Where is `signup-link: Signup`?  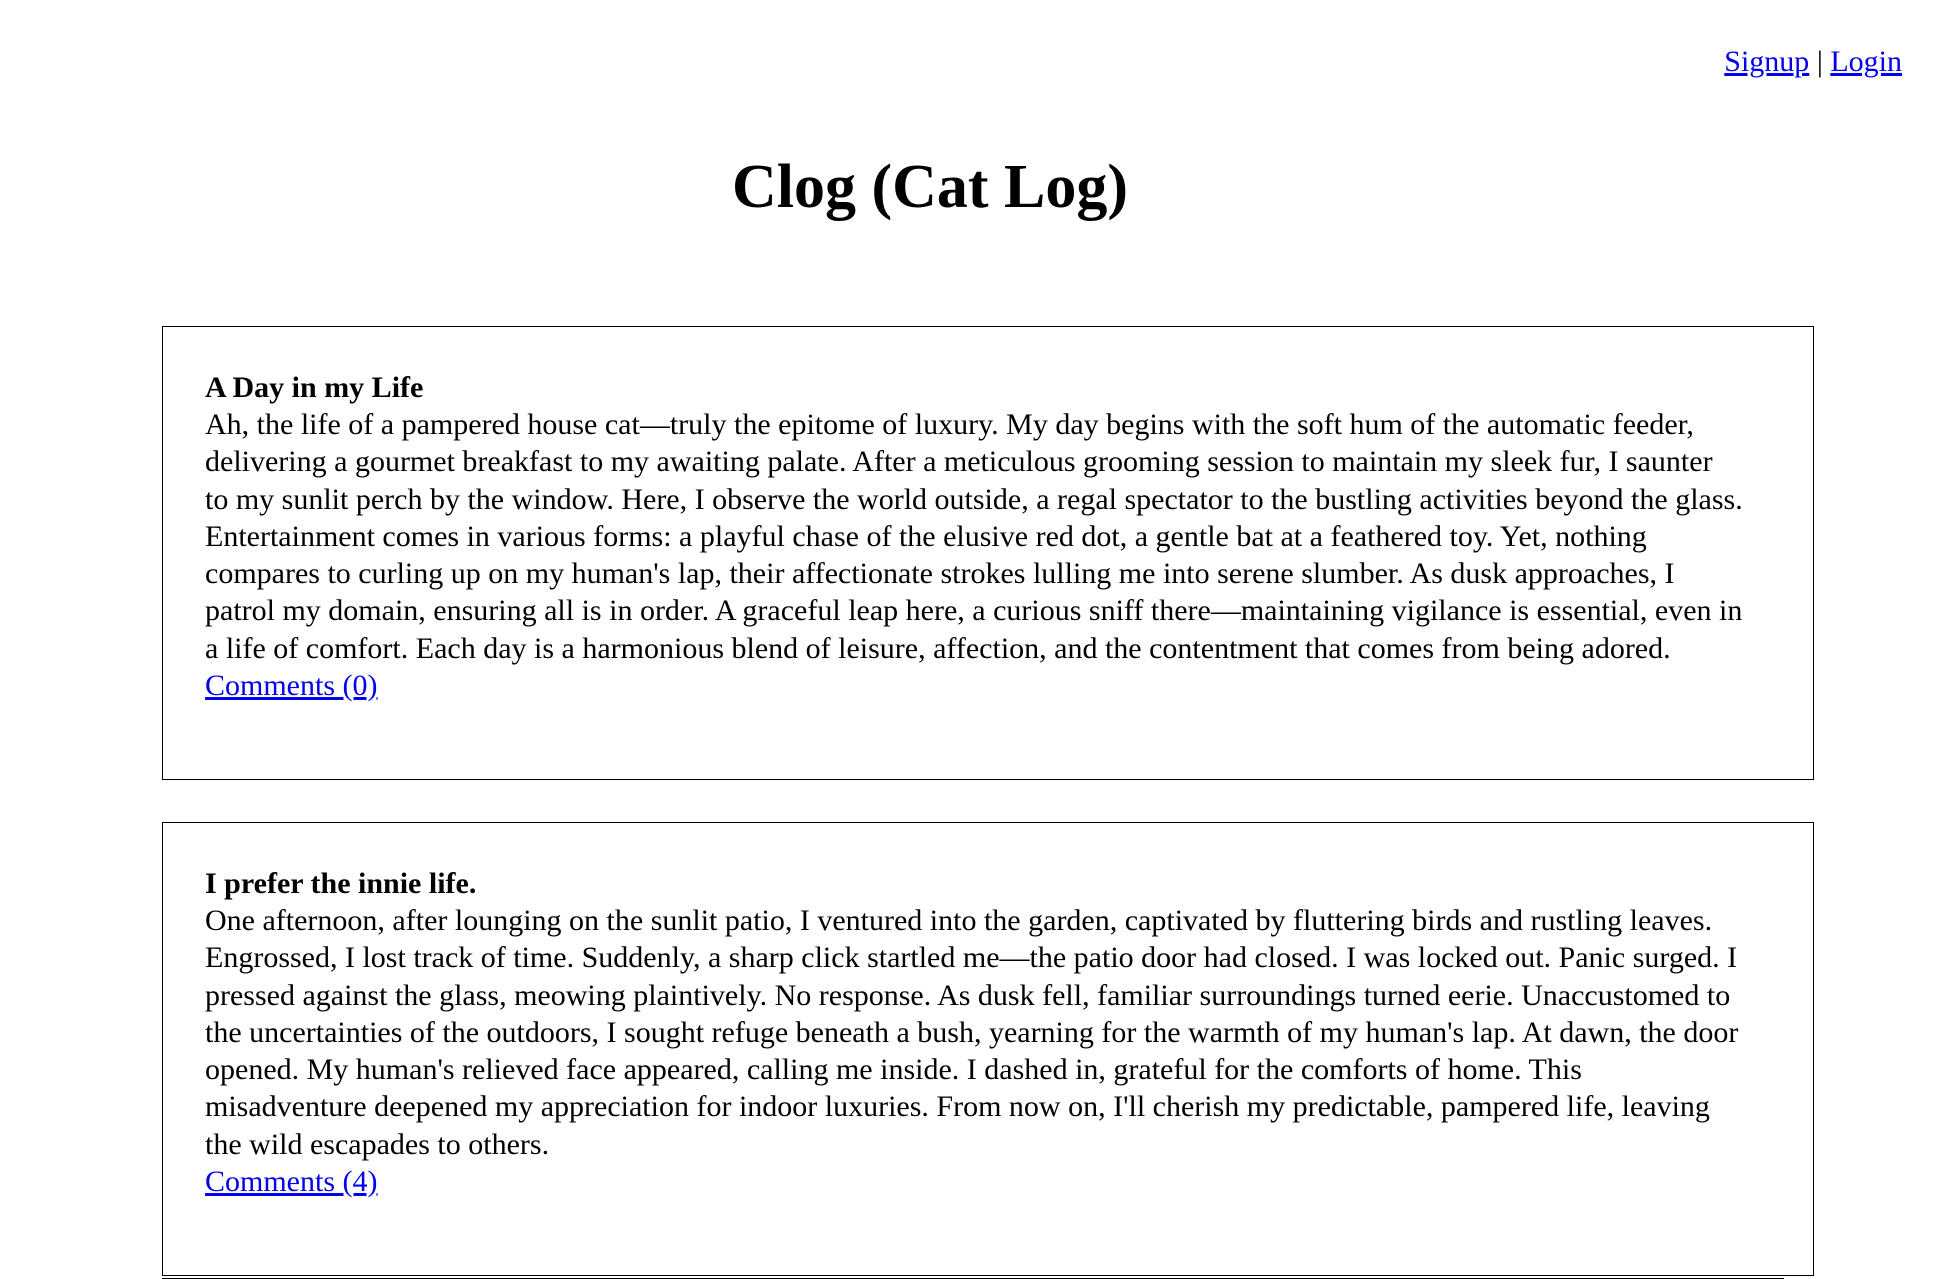
signup-link: Signup is located at coordinates (1766, 61).